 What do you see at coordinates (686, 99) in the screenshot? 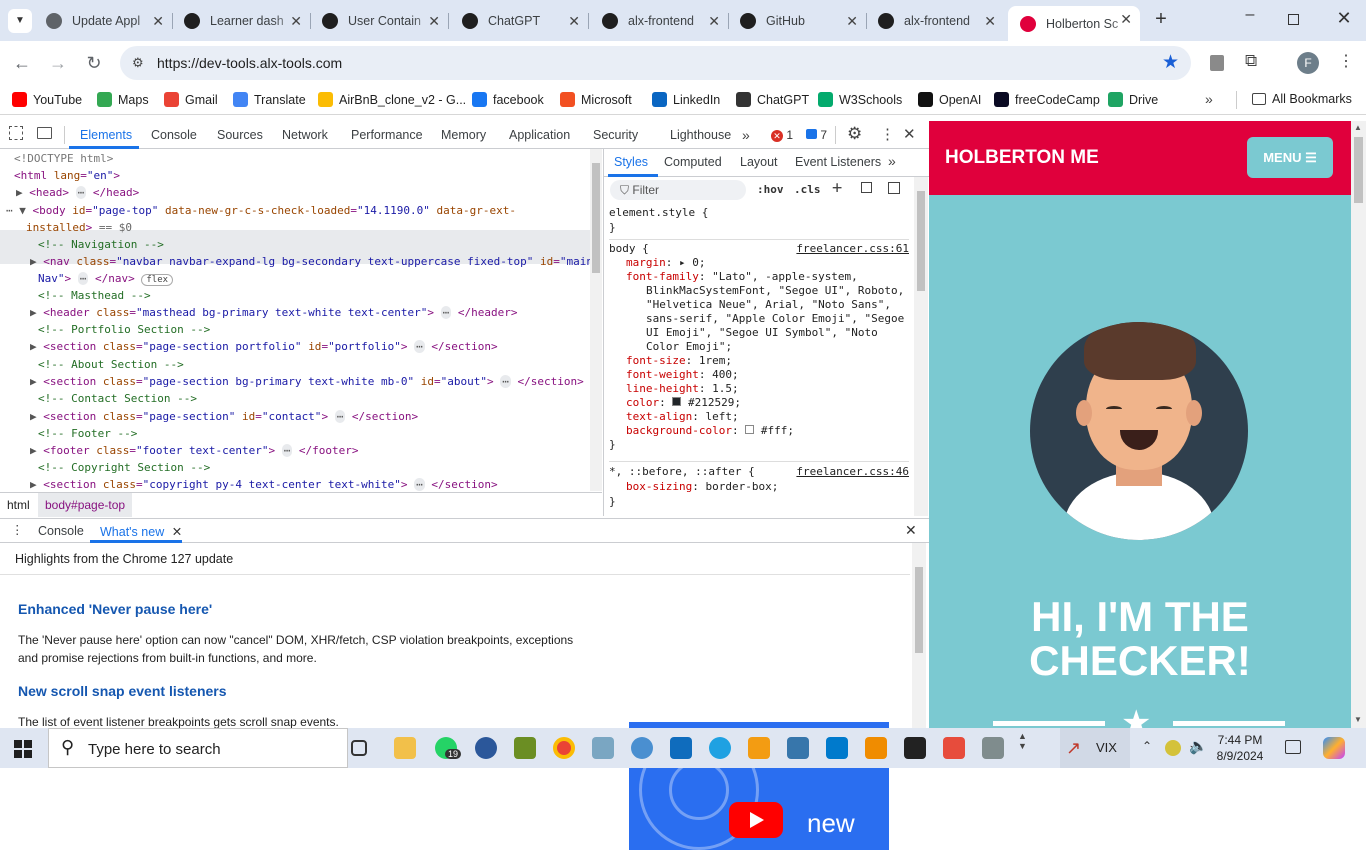
I see `bookmark-item: LinkedIn` at bounding box center [686, 99].